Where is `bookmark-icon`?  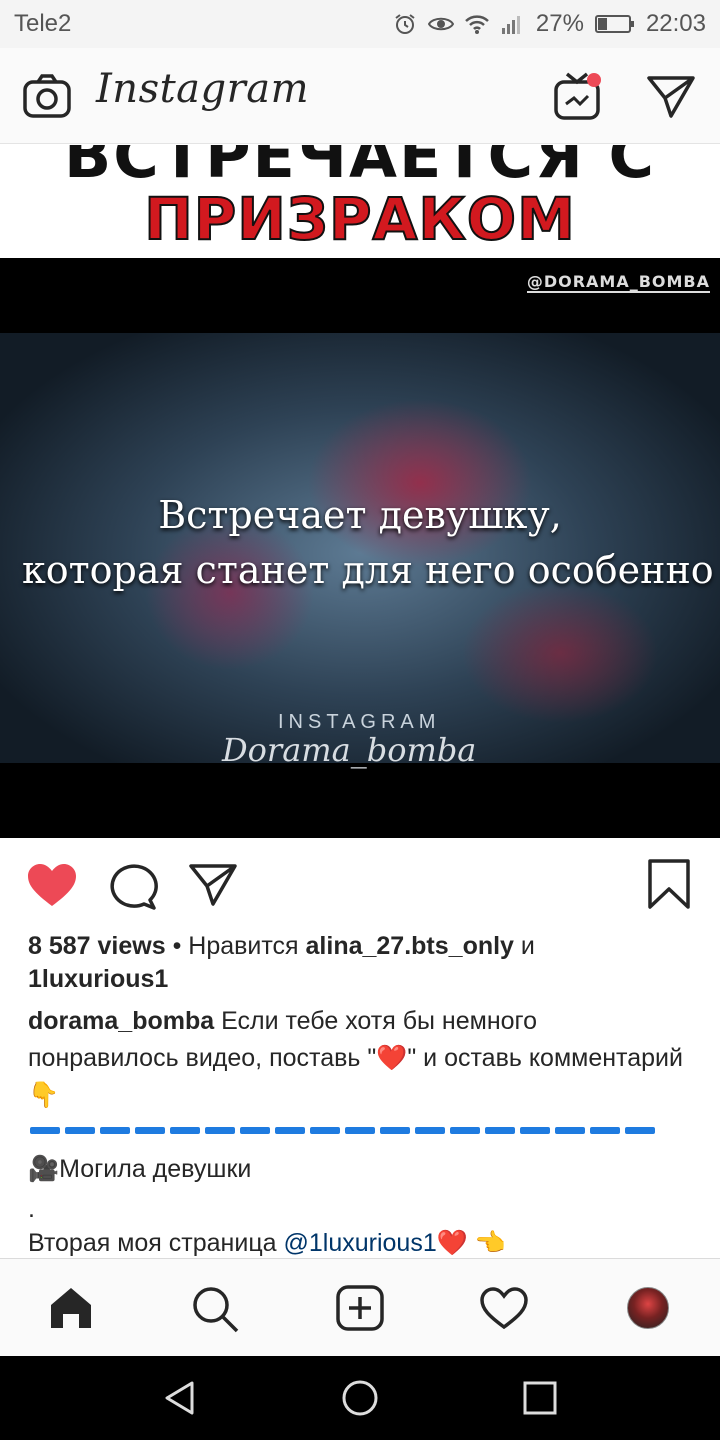 bookmark-icon is located at coordinates (669, 886).